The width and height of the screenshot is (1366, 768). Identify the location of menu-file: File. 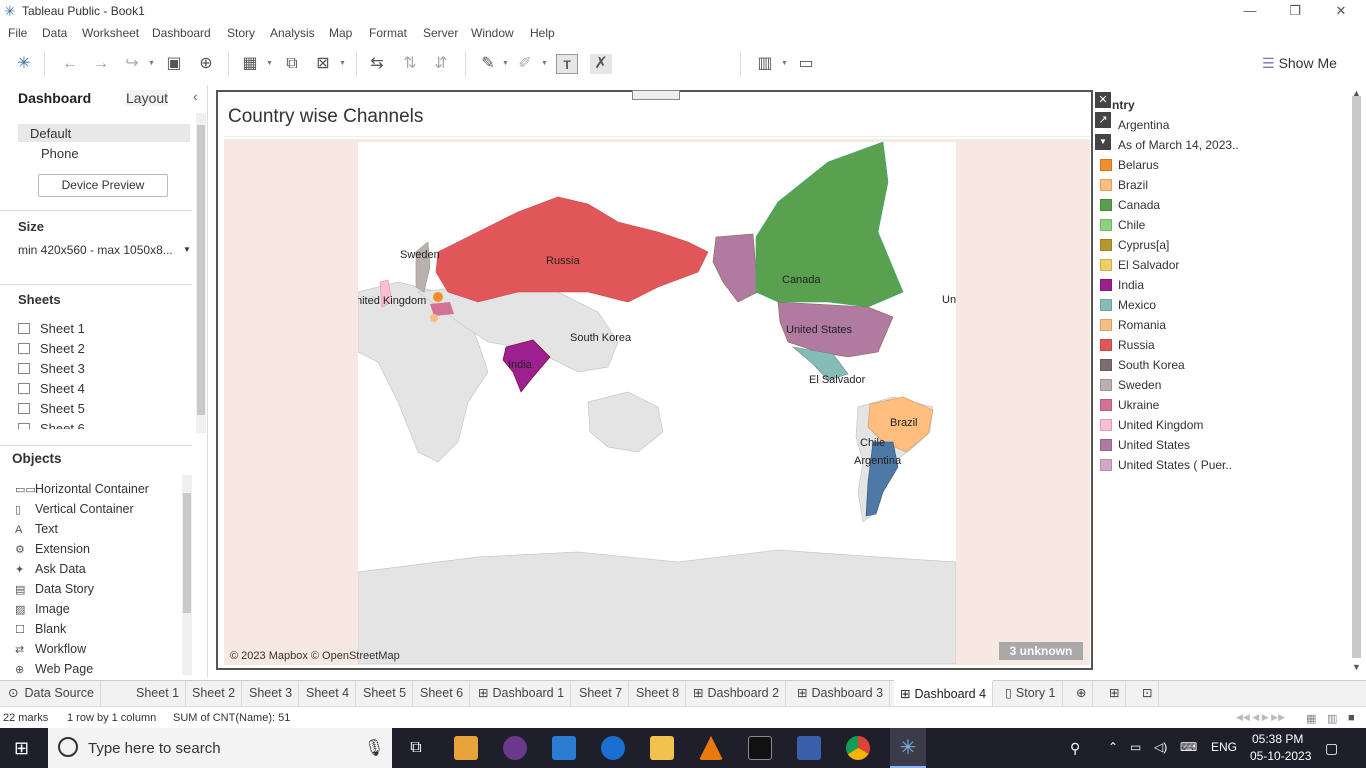
(17, 33).